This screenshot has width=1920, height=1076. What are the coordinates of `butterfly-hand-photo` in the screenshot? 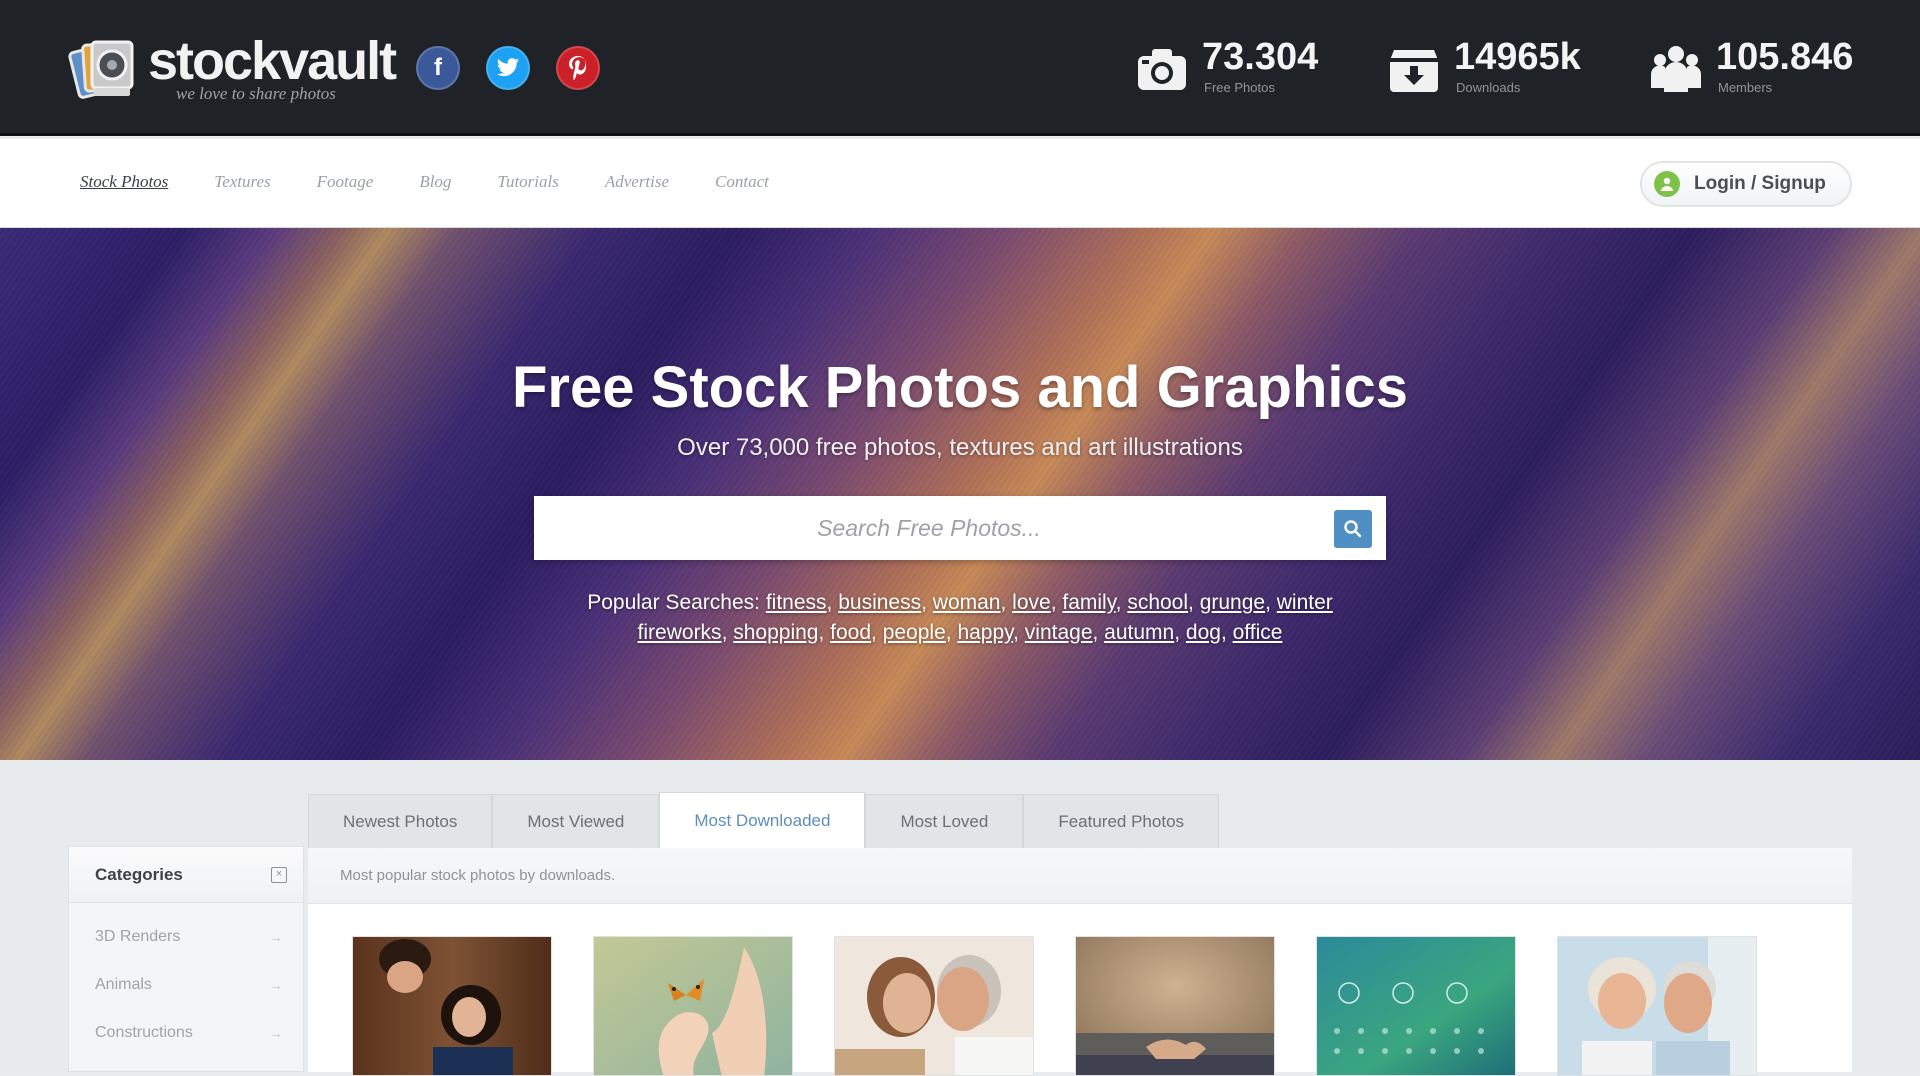 It's located at (693, 1006).